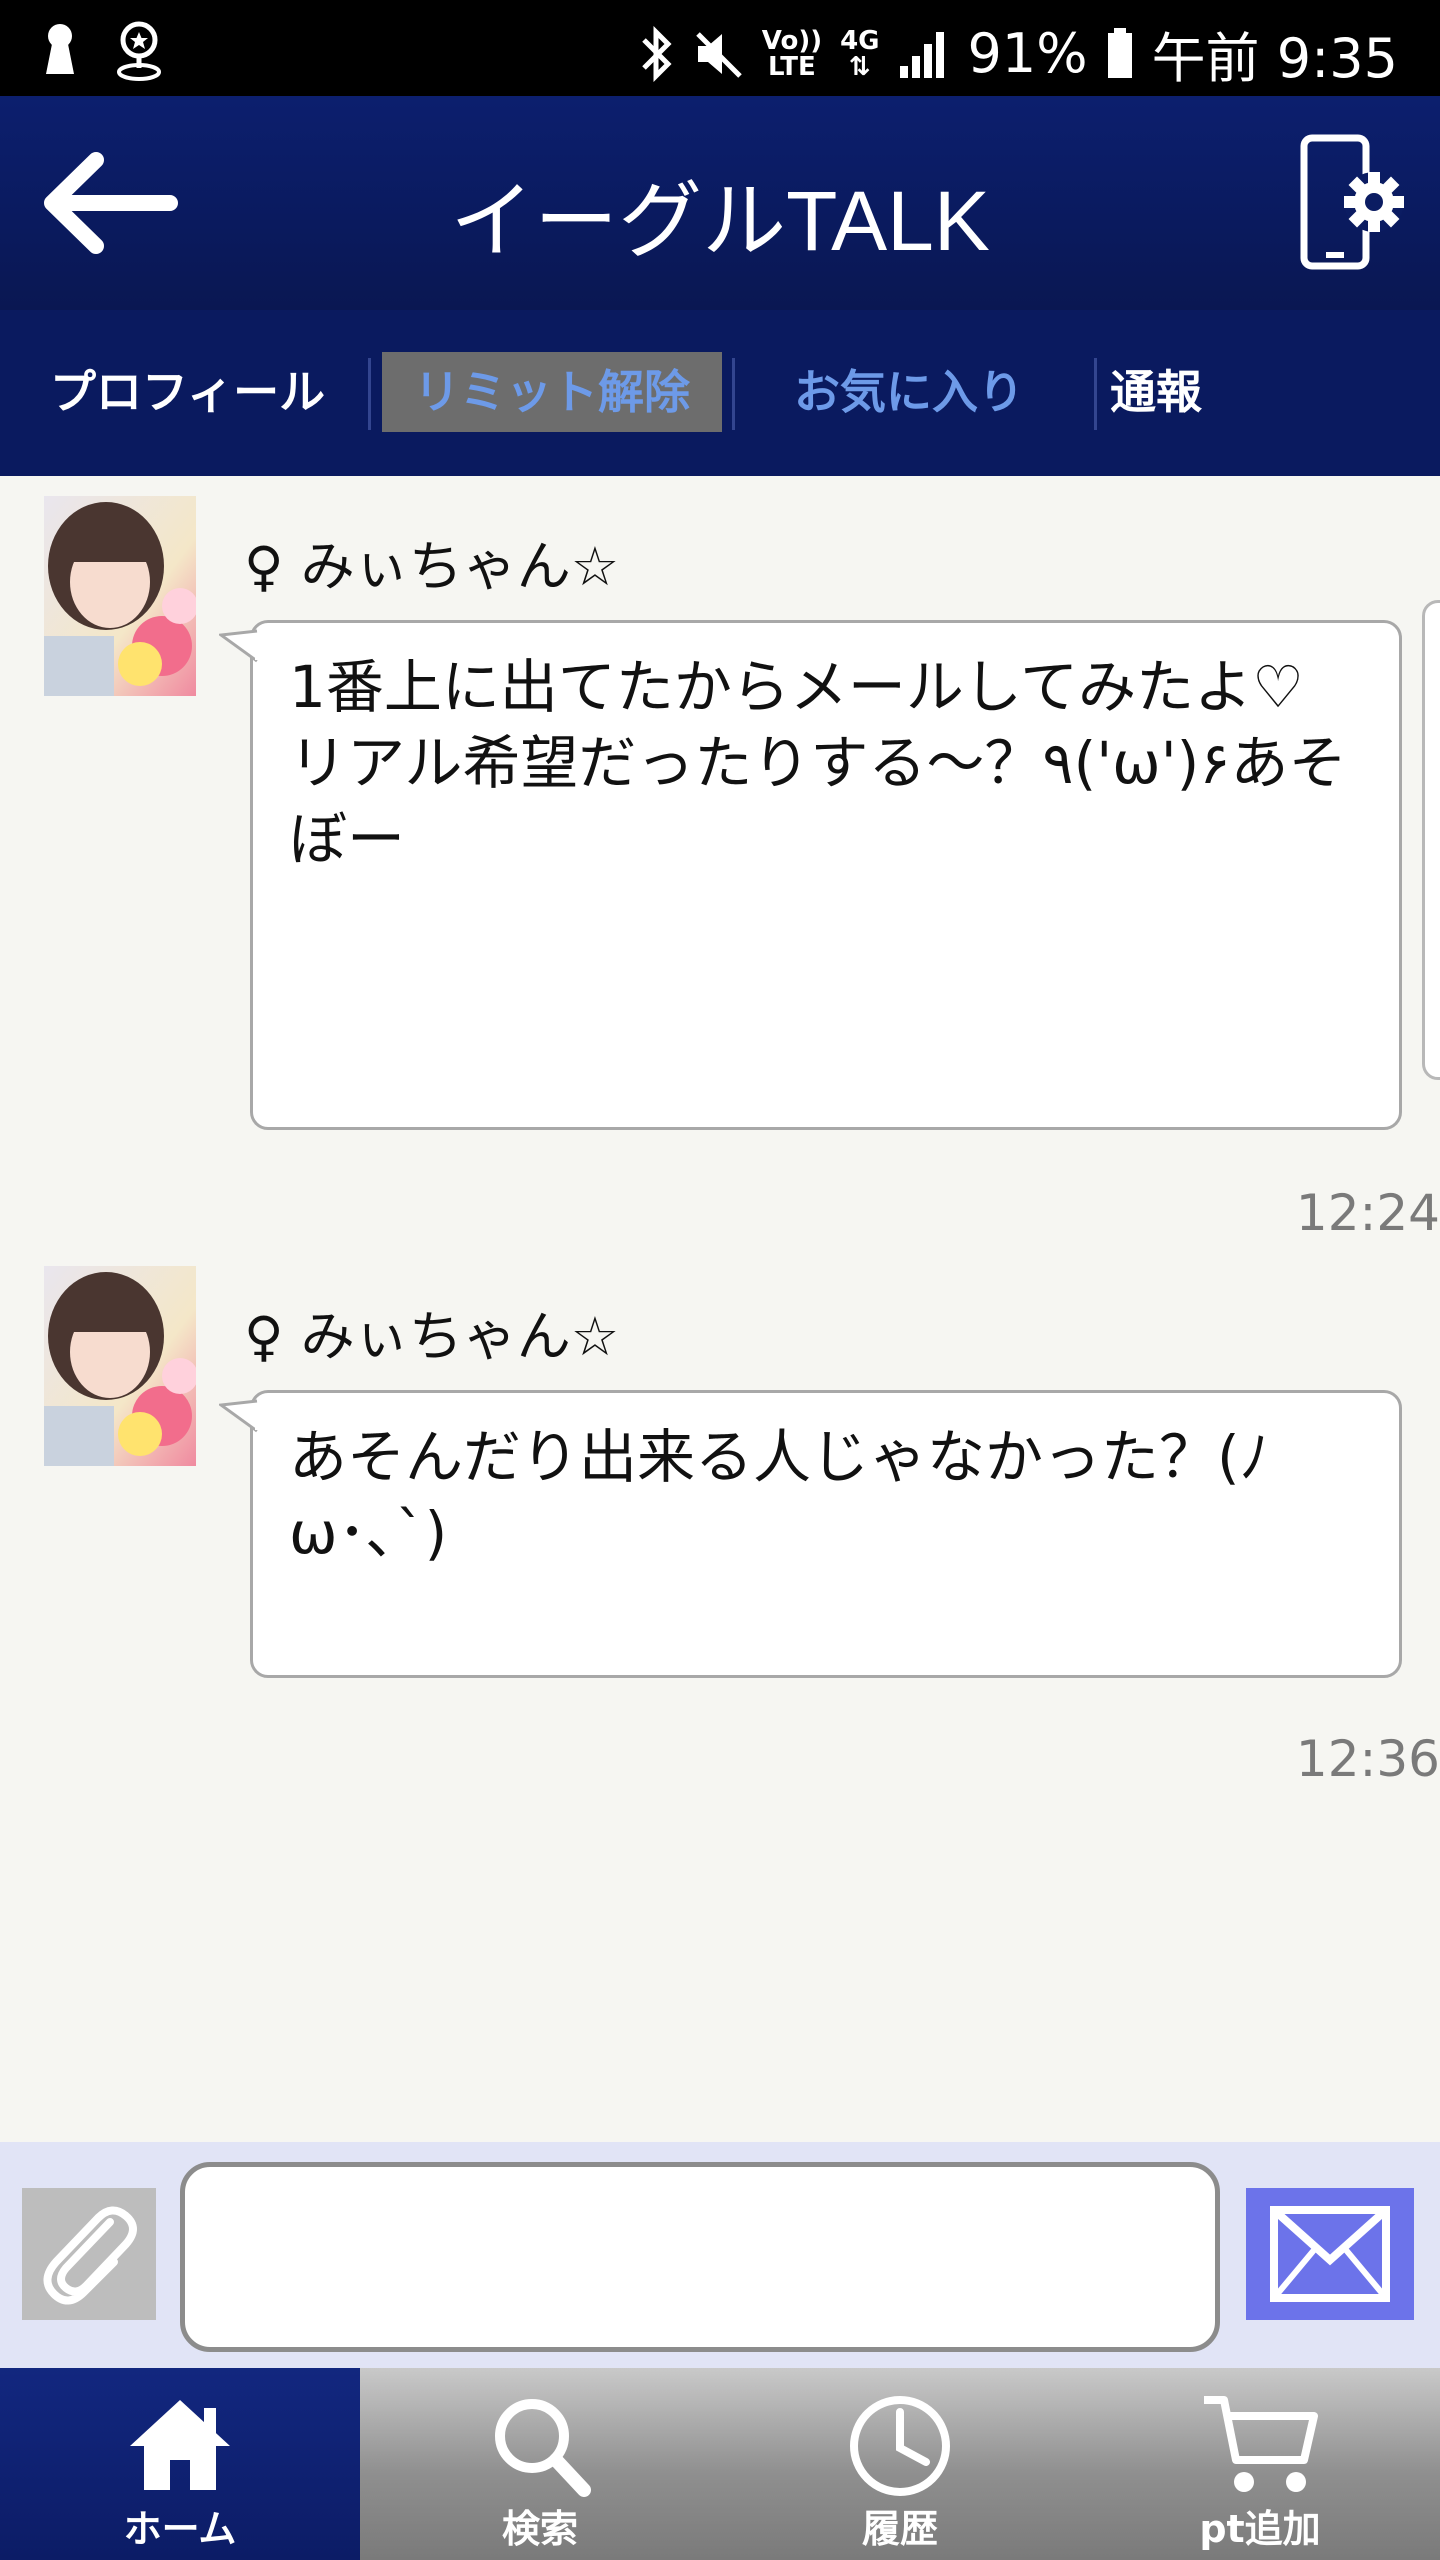 The width and height of the screenshot is (1440, 2560). What do you see at coordinates (899, 2529) in the screenshot?
I see `nav-history-label: 履歴` at bounding box center [899, 2529].